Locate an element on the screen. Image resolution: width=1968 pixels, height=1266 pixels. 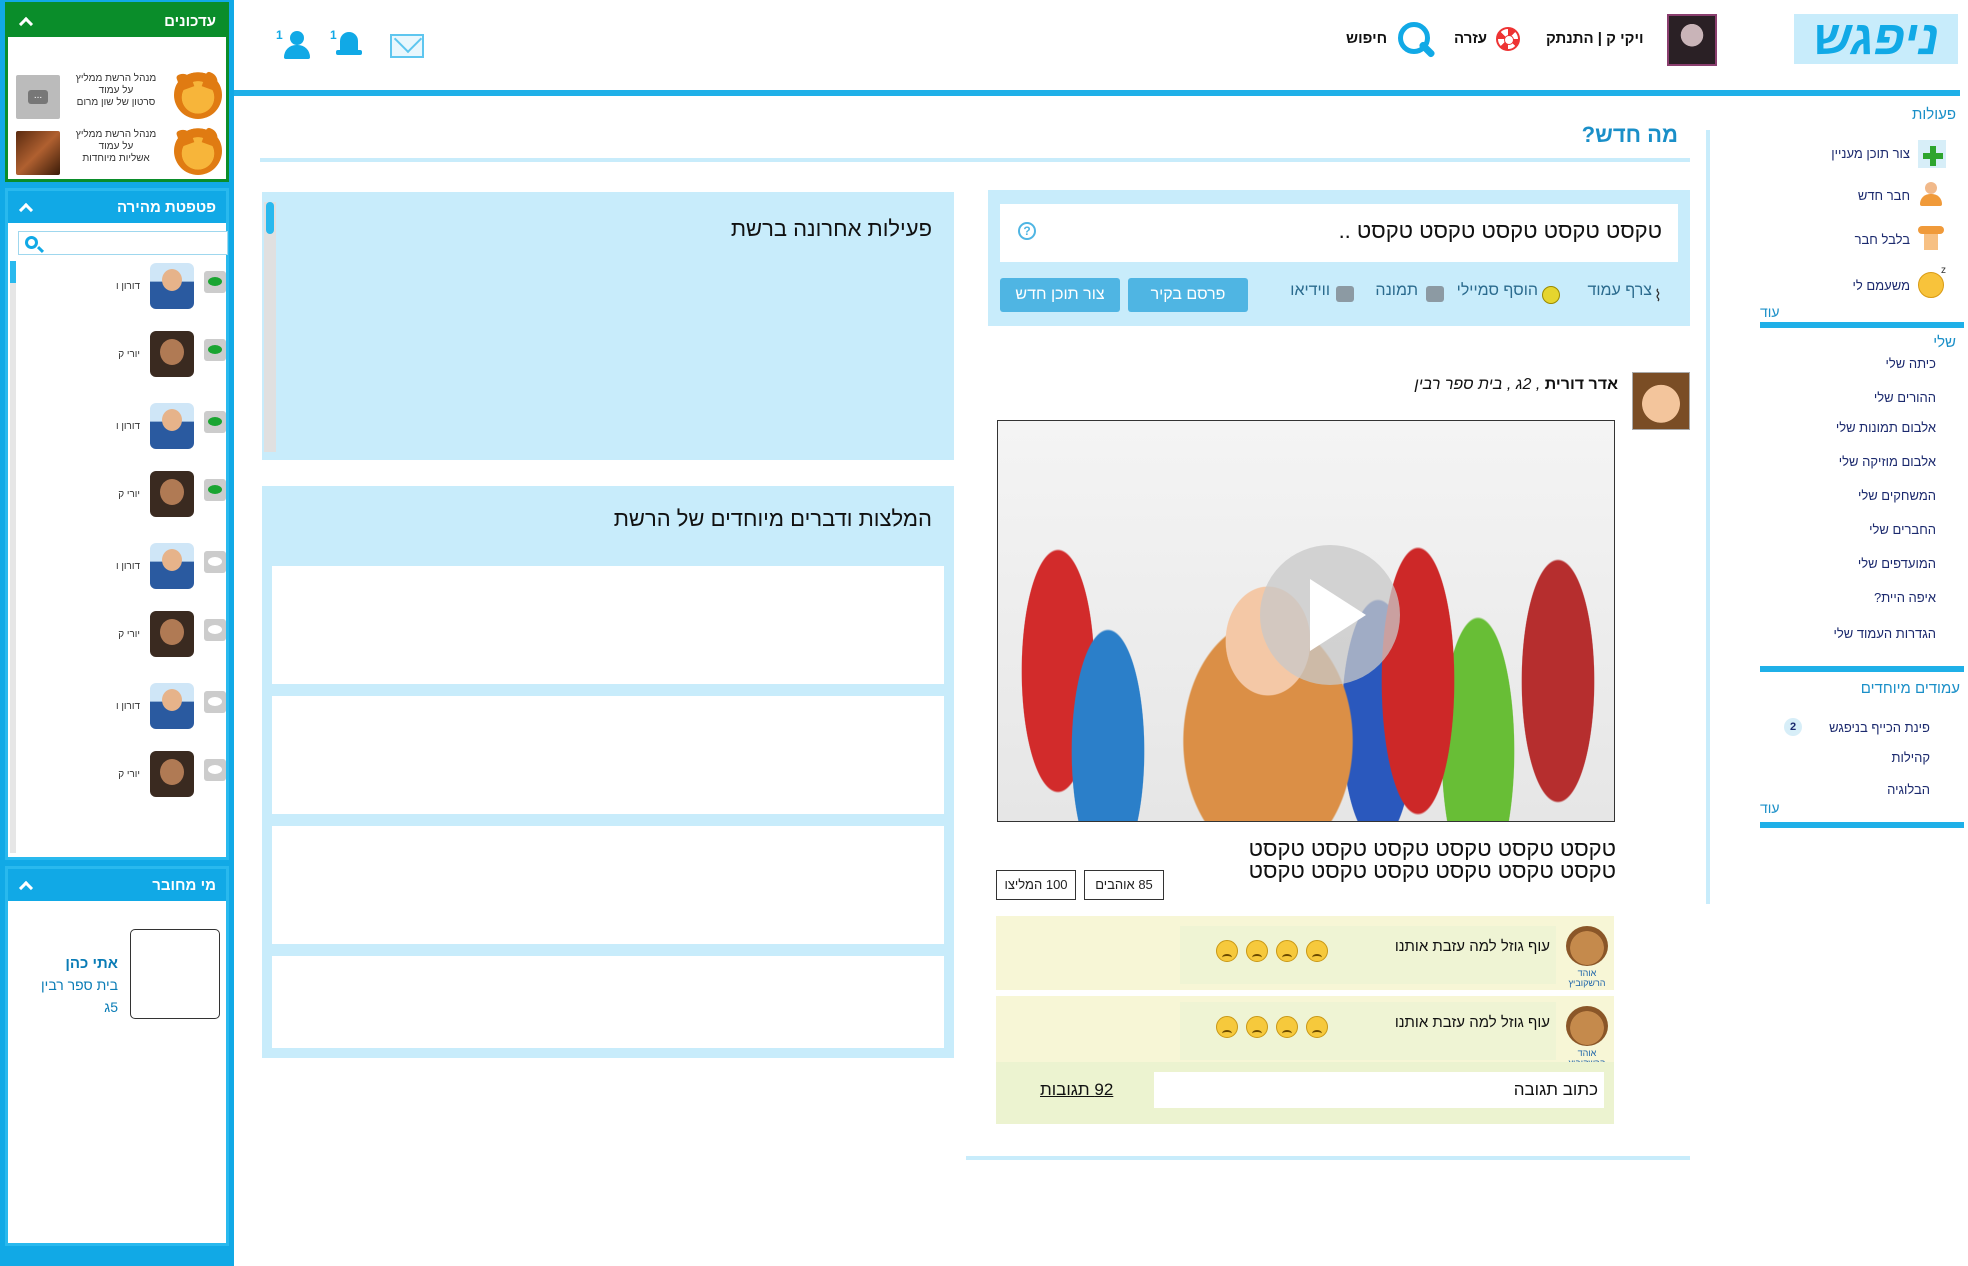
reply-input: כתוב תגובה is located at coordinates (1379, 1090).